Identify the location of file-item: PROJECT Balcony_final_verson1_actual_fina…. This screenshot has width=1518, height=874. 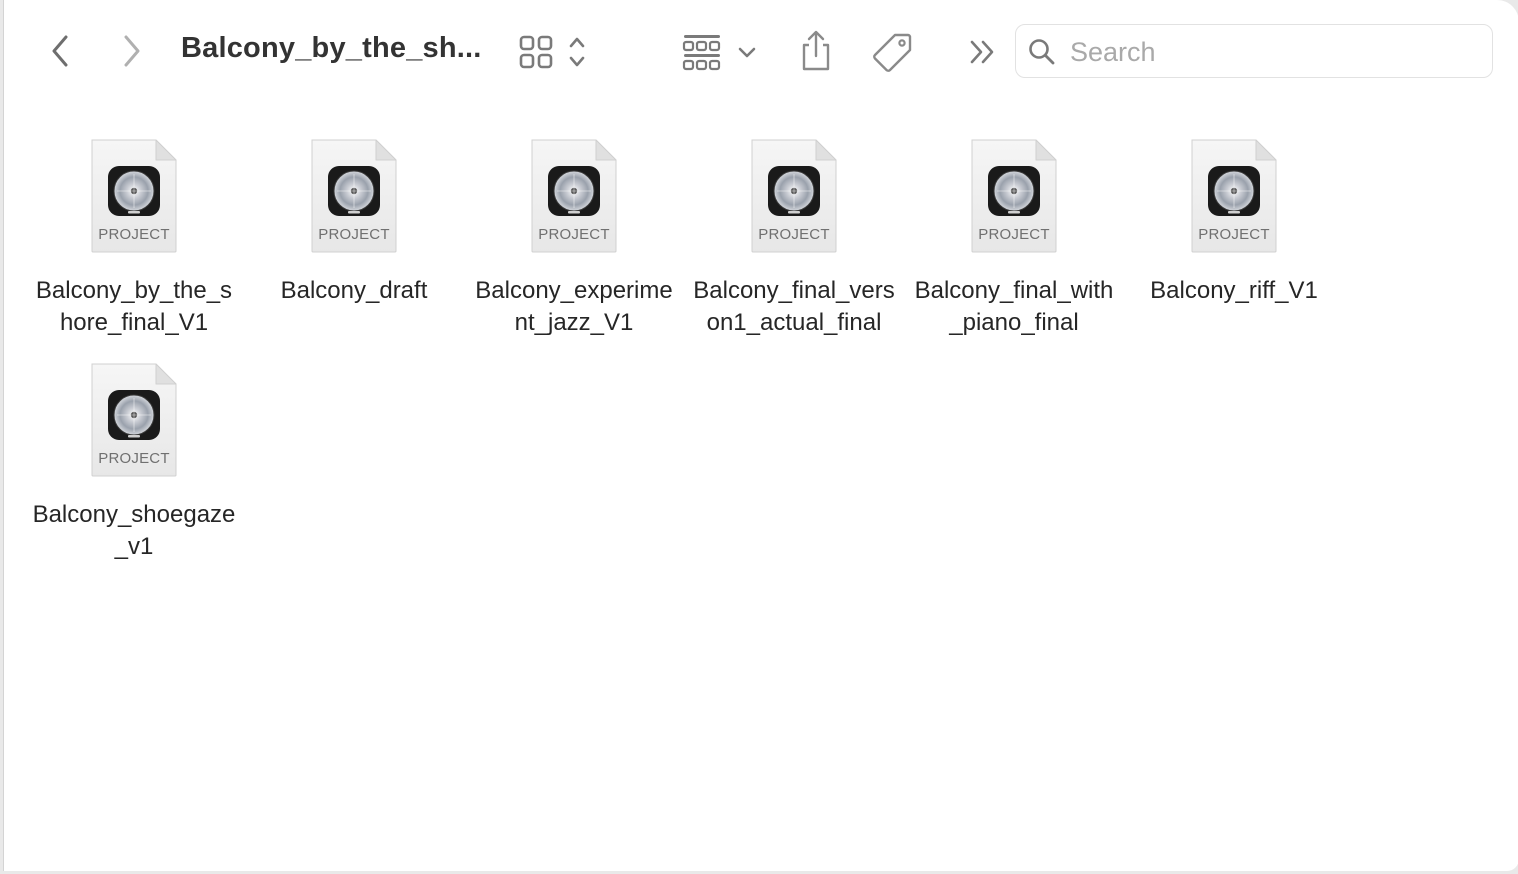
(794, 238).